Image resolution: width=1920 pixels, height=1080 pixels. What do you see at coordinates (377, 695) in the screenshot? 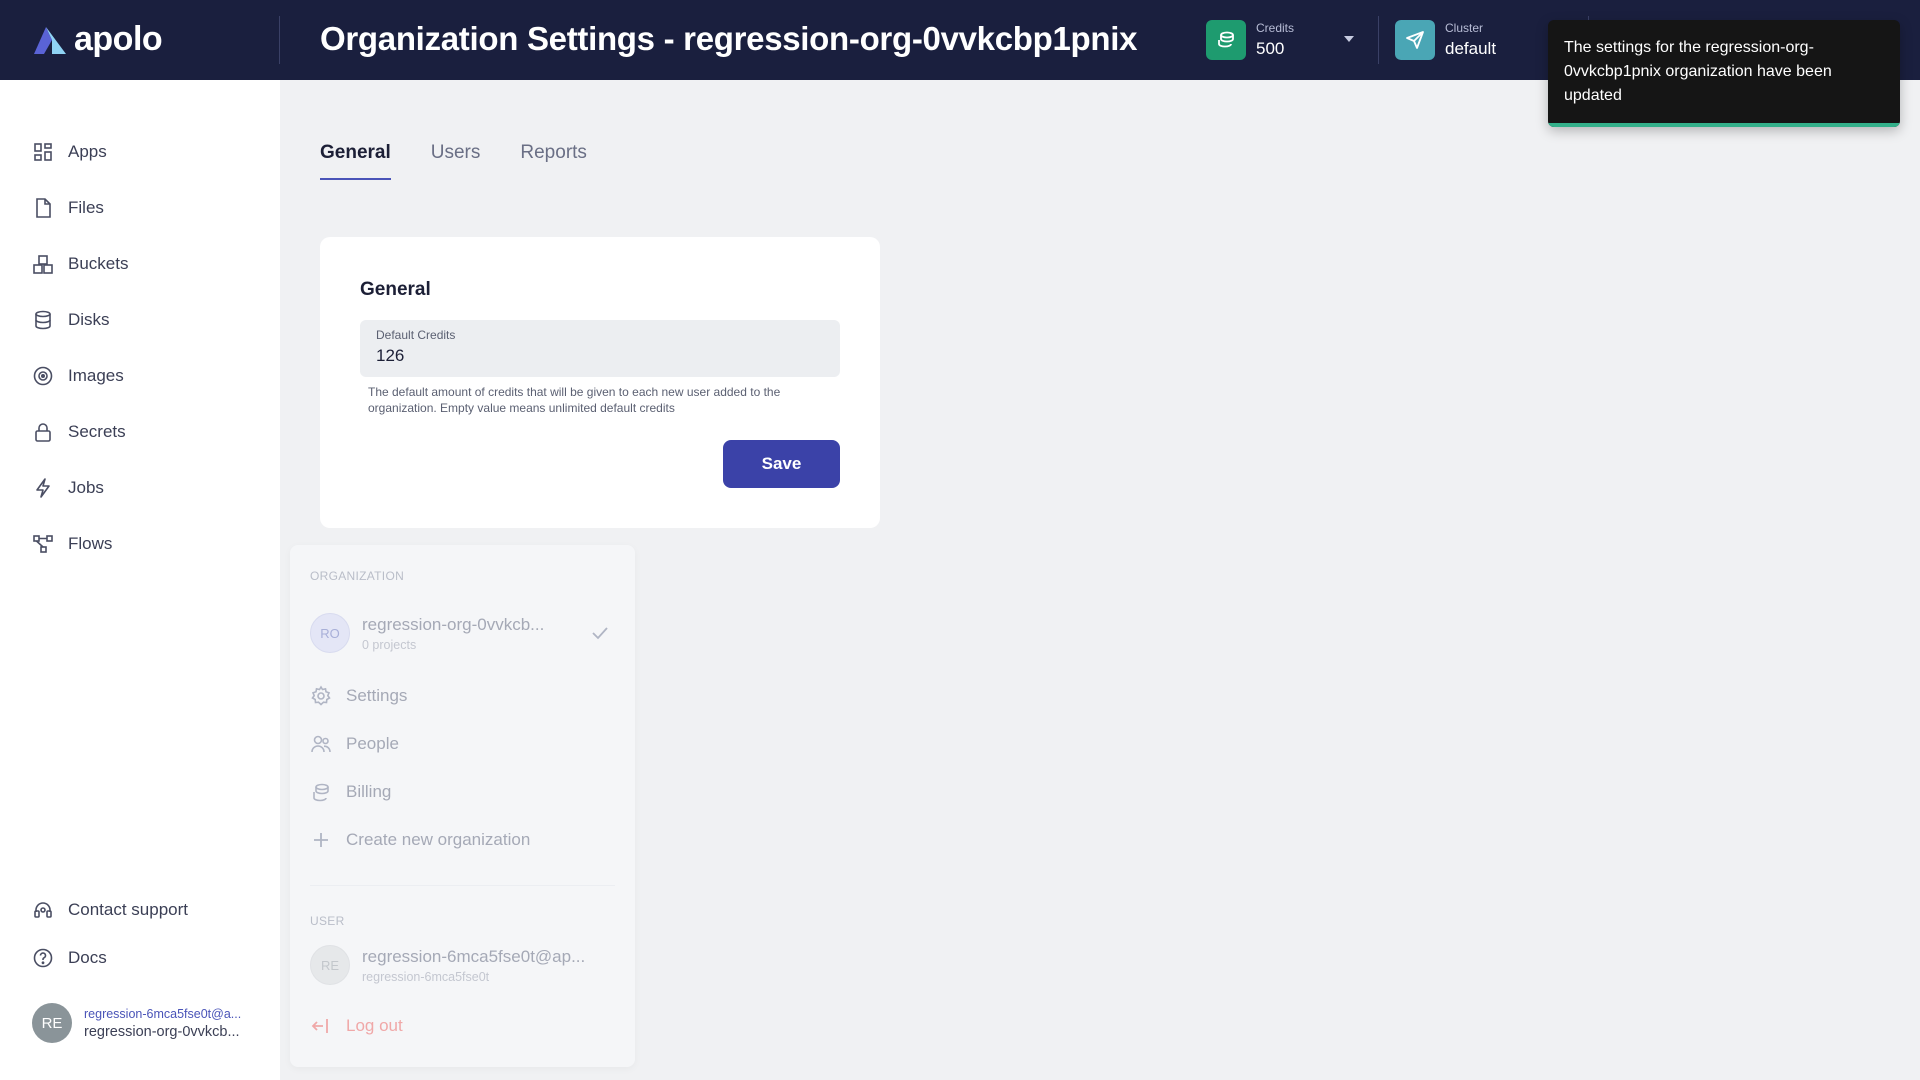
I see `menu-item-label: Settings` at bounding box center [377, 695].